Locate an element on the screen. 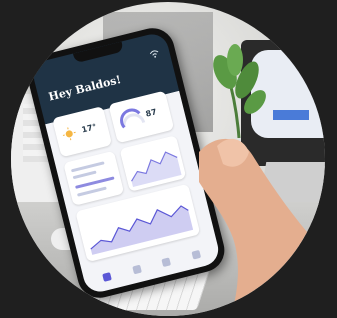 This screenshot has height=318, width=337. list-card is located at coordinates (94, 178).